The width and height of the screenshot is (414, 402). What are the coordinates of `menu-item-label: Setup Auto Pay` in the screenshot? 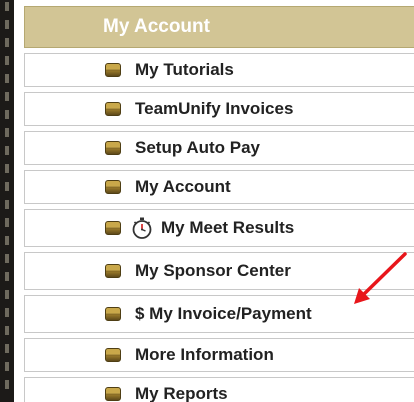 It's located at (197, 147).